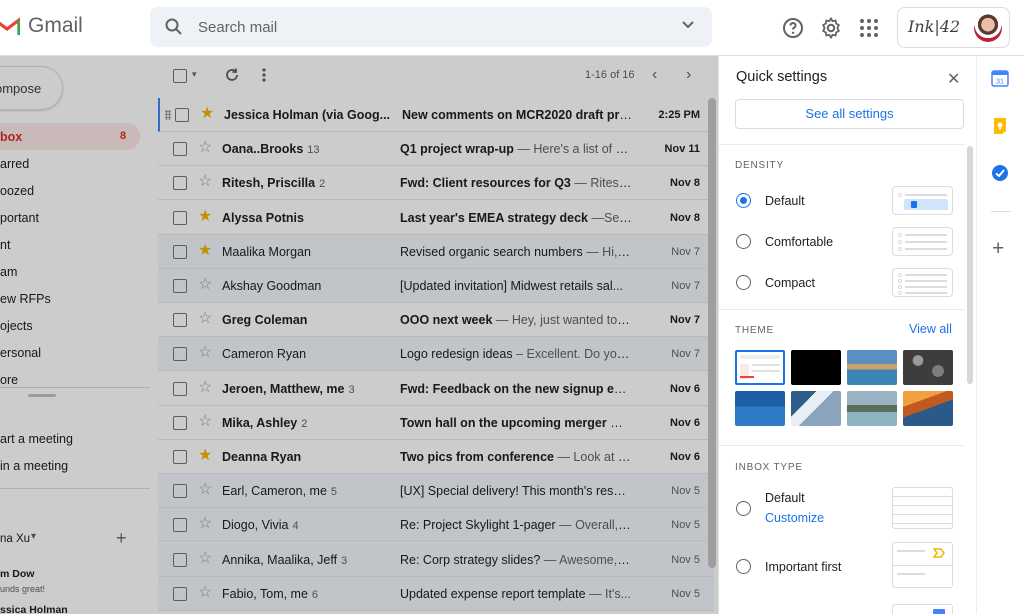 The width and height of the screenshot is (1024, 614). What do you see at coordinates (174, 27) in the screenshot?
I see `search-icon` at bounding box center [174, 27].